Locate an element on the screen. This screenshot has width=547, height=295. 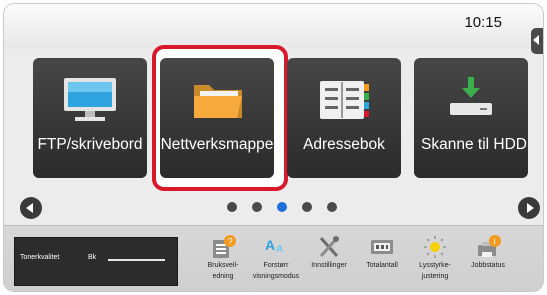
clock: 10:15 is located at coordinates (483, 22).